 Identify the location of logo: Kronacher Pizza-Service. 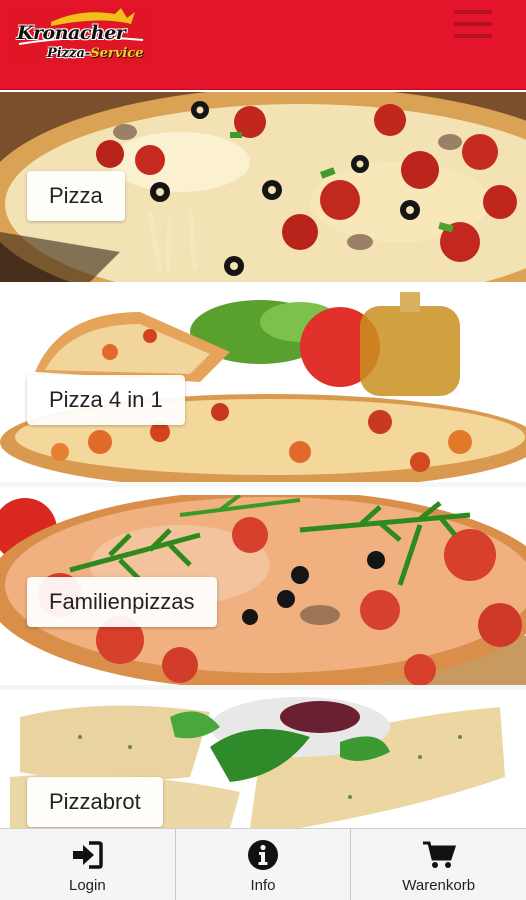
(81, 36).